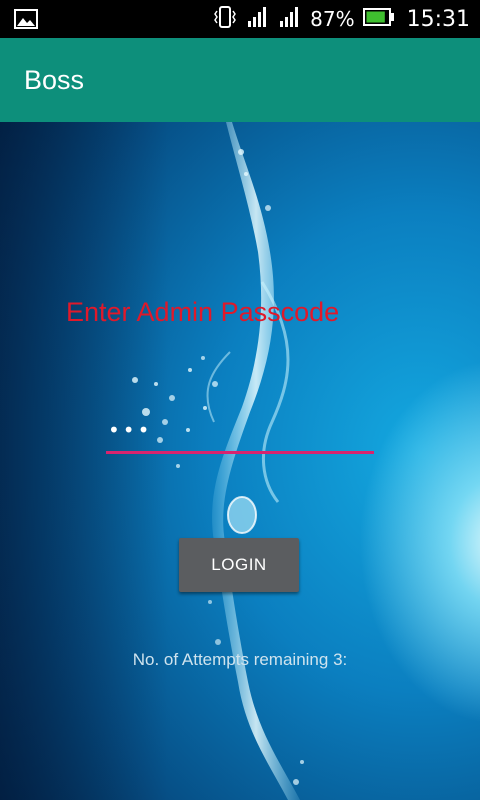 The image size is (480, 800). What do you see at coordinates (203, 312) in the screenshot?
I see `passcode-prompt: Enter Admin Passcode` at bounding box center [203, 312].